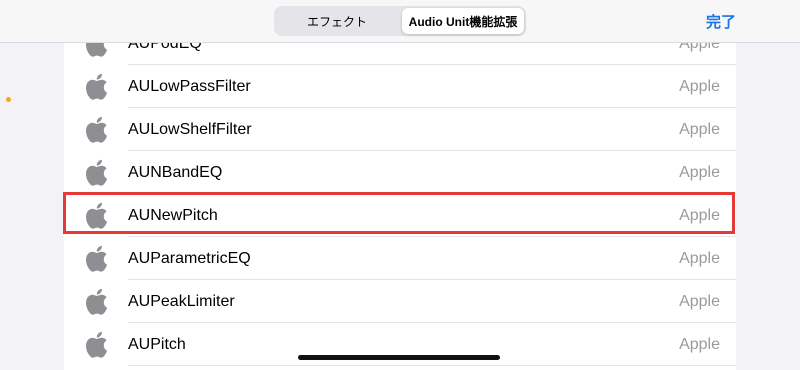 The height and width of the screenshot is (370, 800). I want to click on recording-indicator-dot, so click(8, 99).